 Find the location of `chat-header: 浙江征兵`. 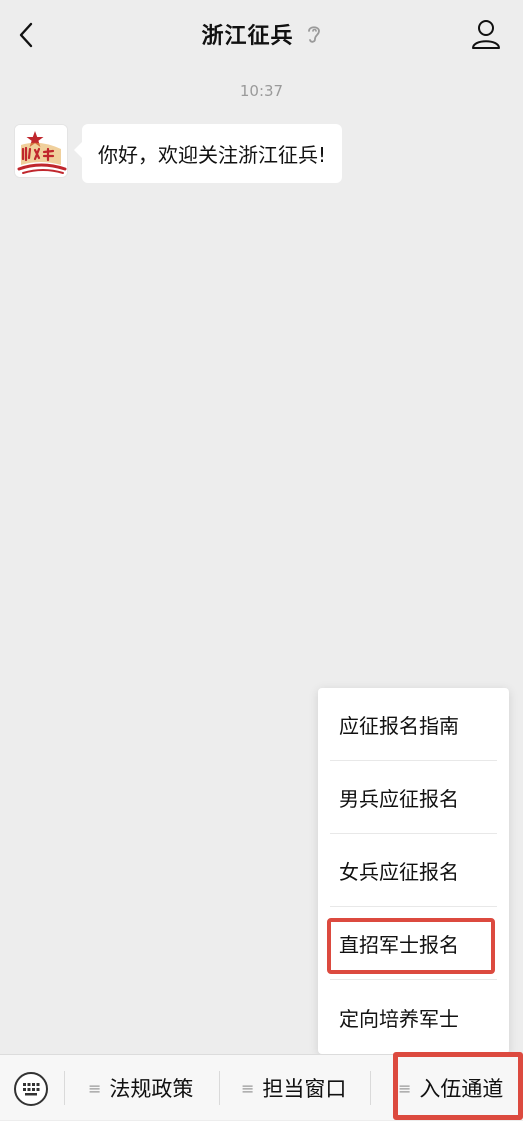

chat-header: 浙江征兵 is located at coordinates (261, 35).